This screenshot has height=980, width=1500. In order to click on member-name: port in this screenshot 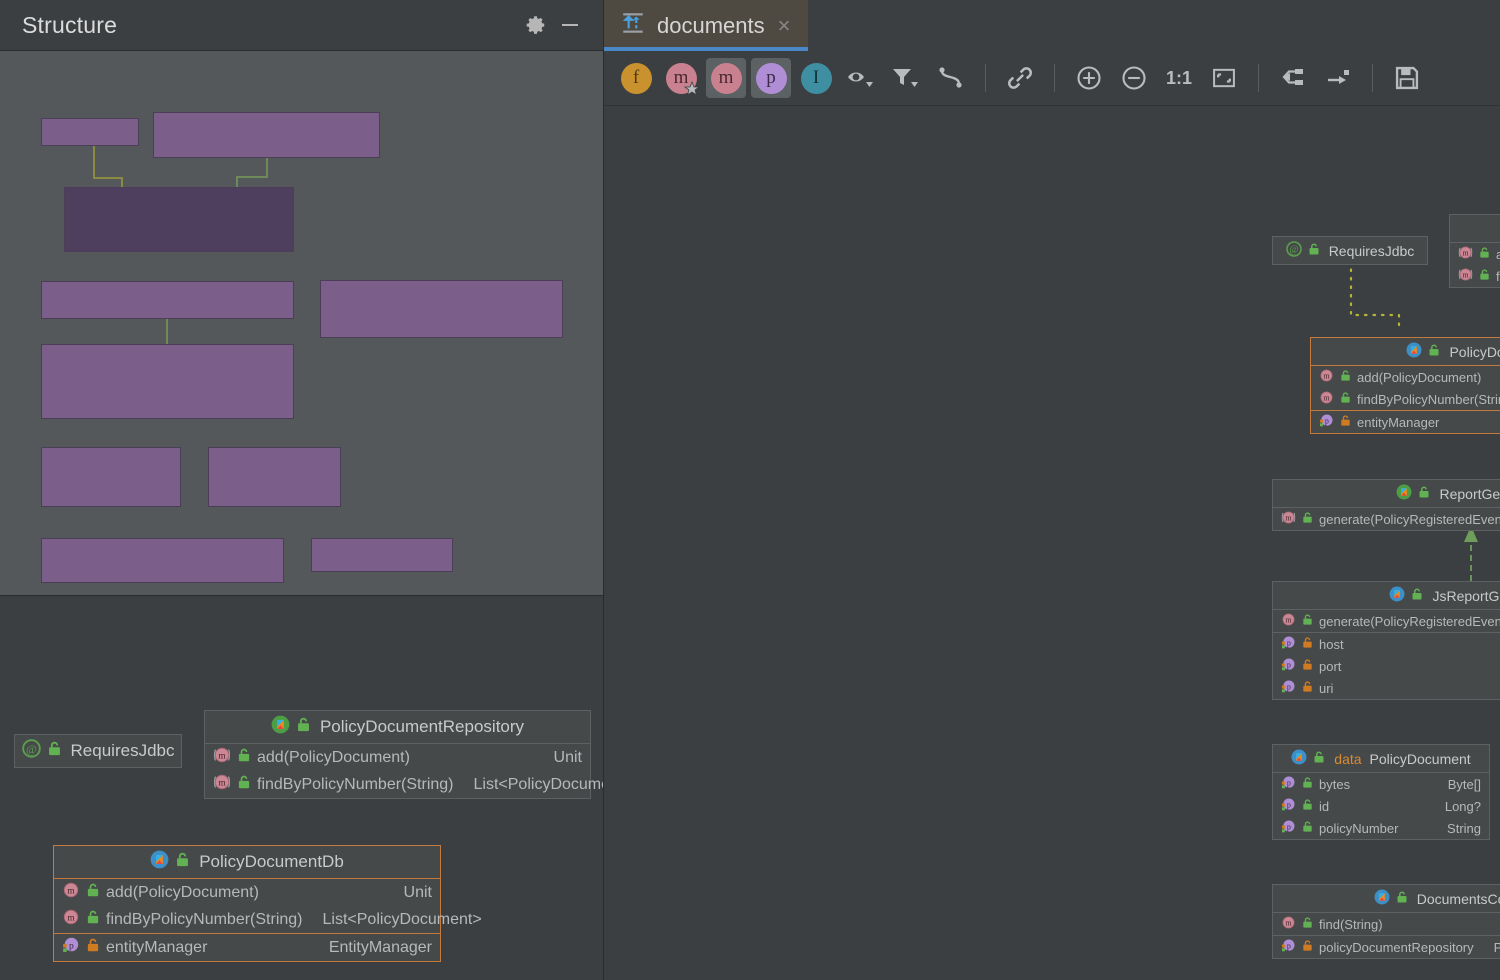, I will do `click(1330, 666)`.